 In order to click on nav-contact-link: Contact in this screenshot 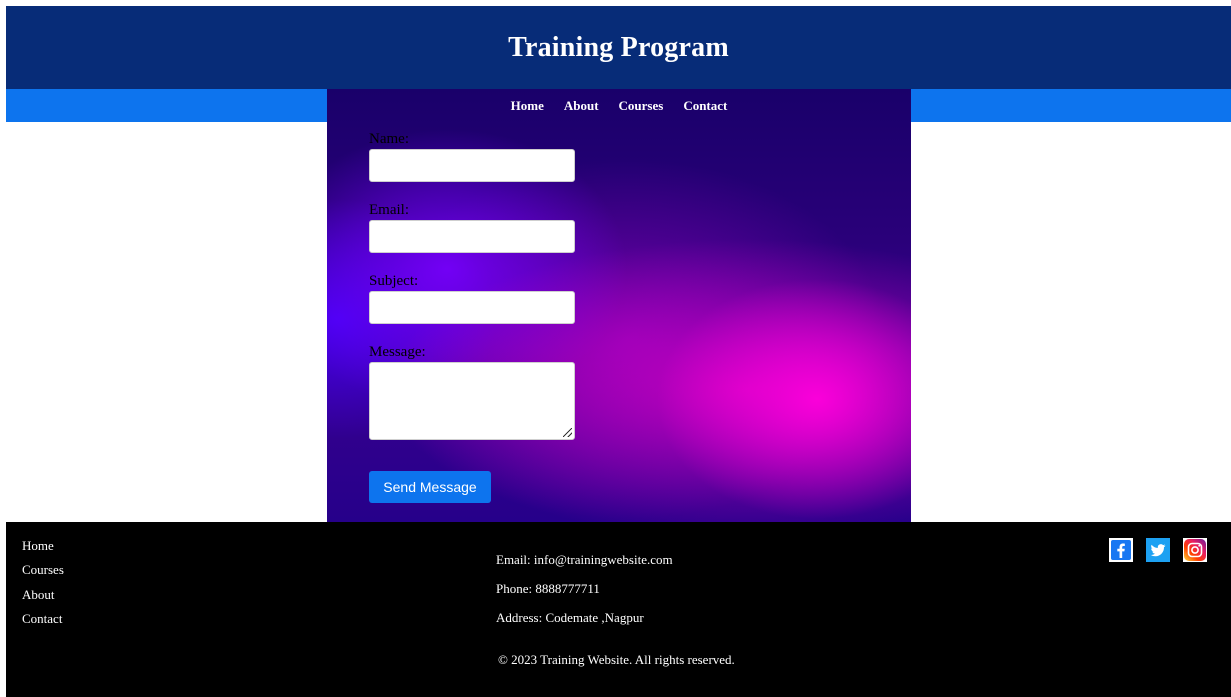, I will do `click(705, 106)`.